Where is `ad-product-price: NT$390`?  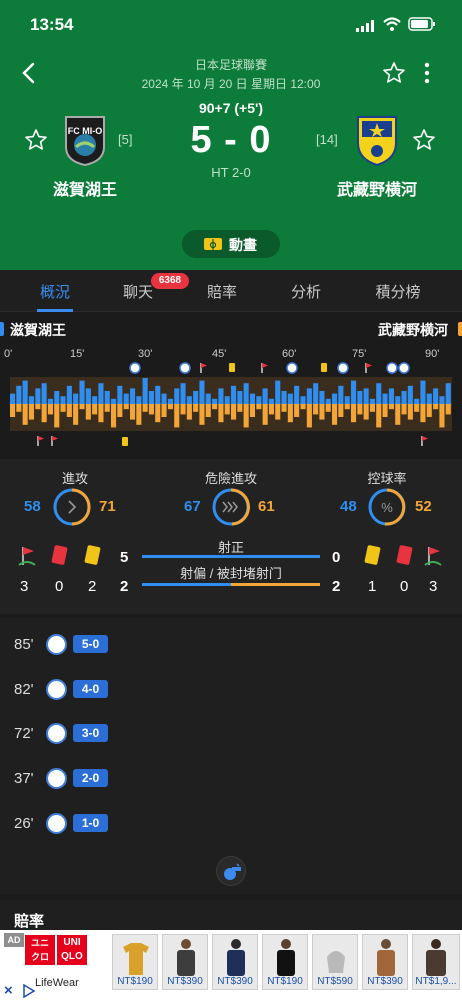
ad-product-price: NT$390 is located at coordinates (185, 981).